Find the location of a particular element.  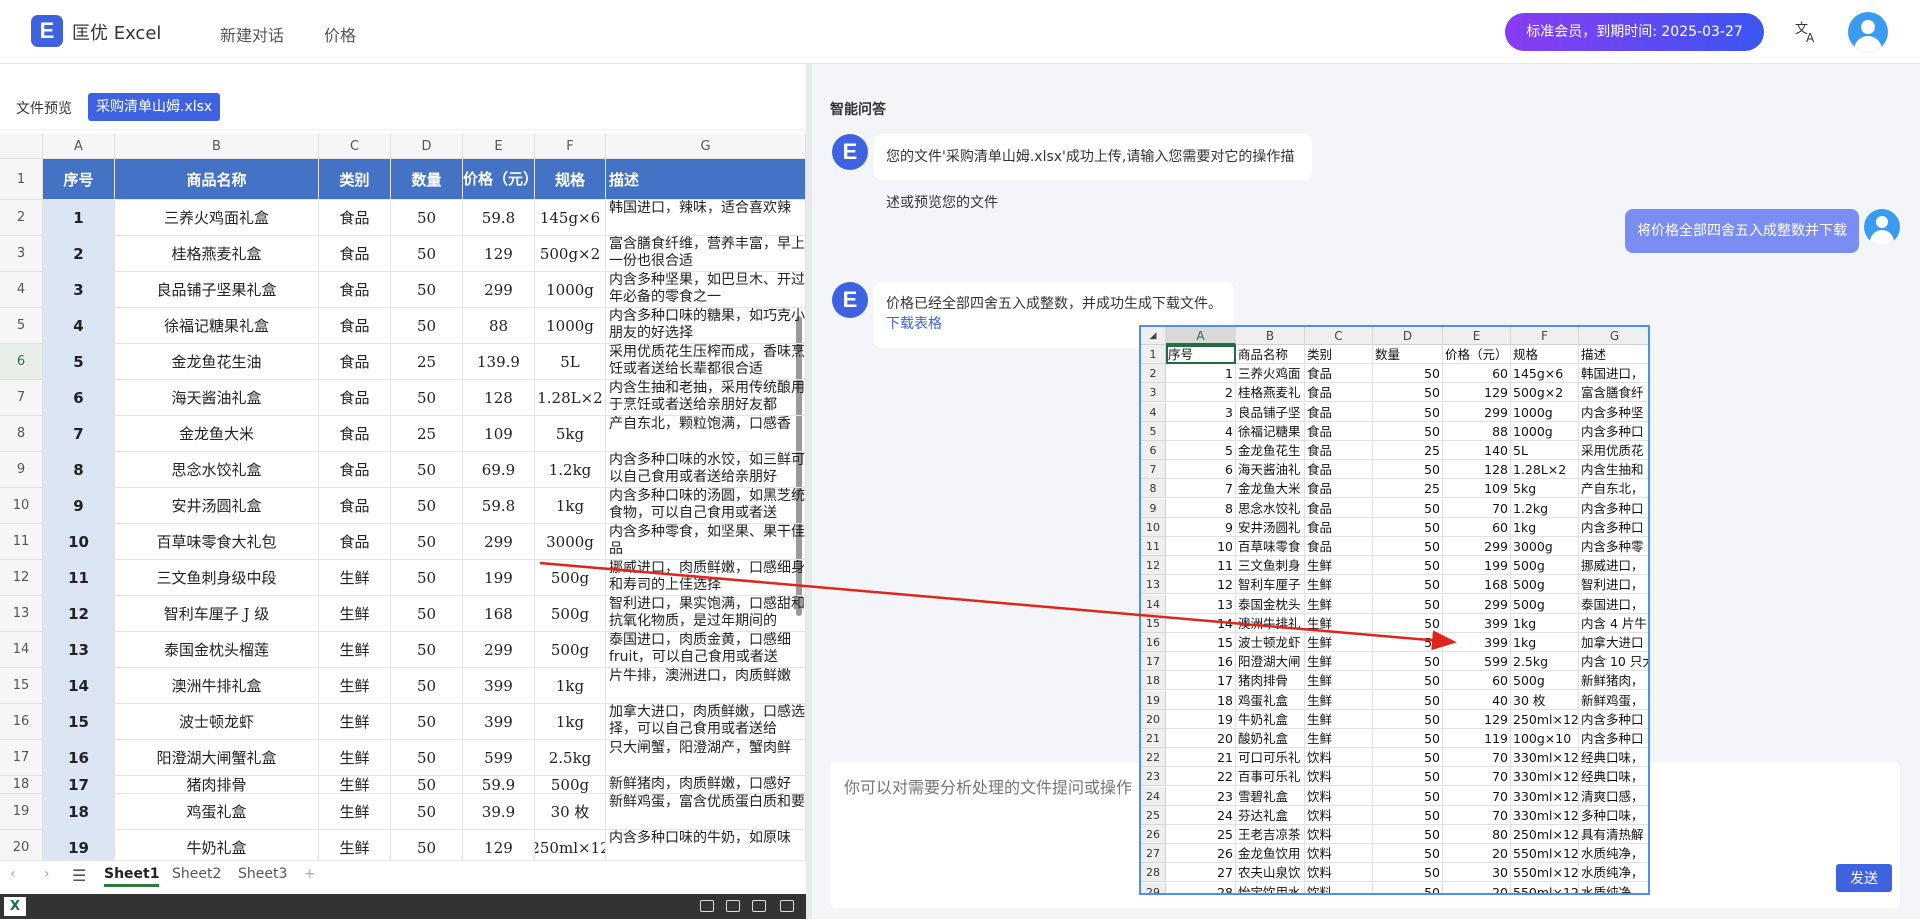

table-cell: 富含膳食纤维，营养丰富，早上一份也很合适 is located at coordinates (706, 254).